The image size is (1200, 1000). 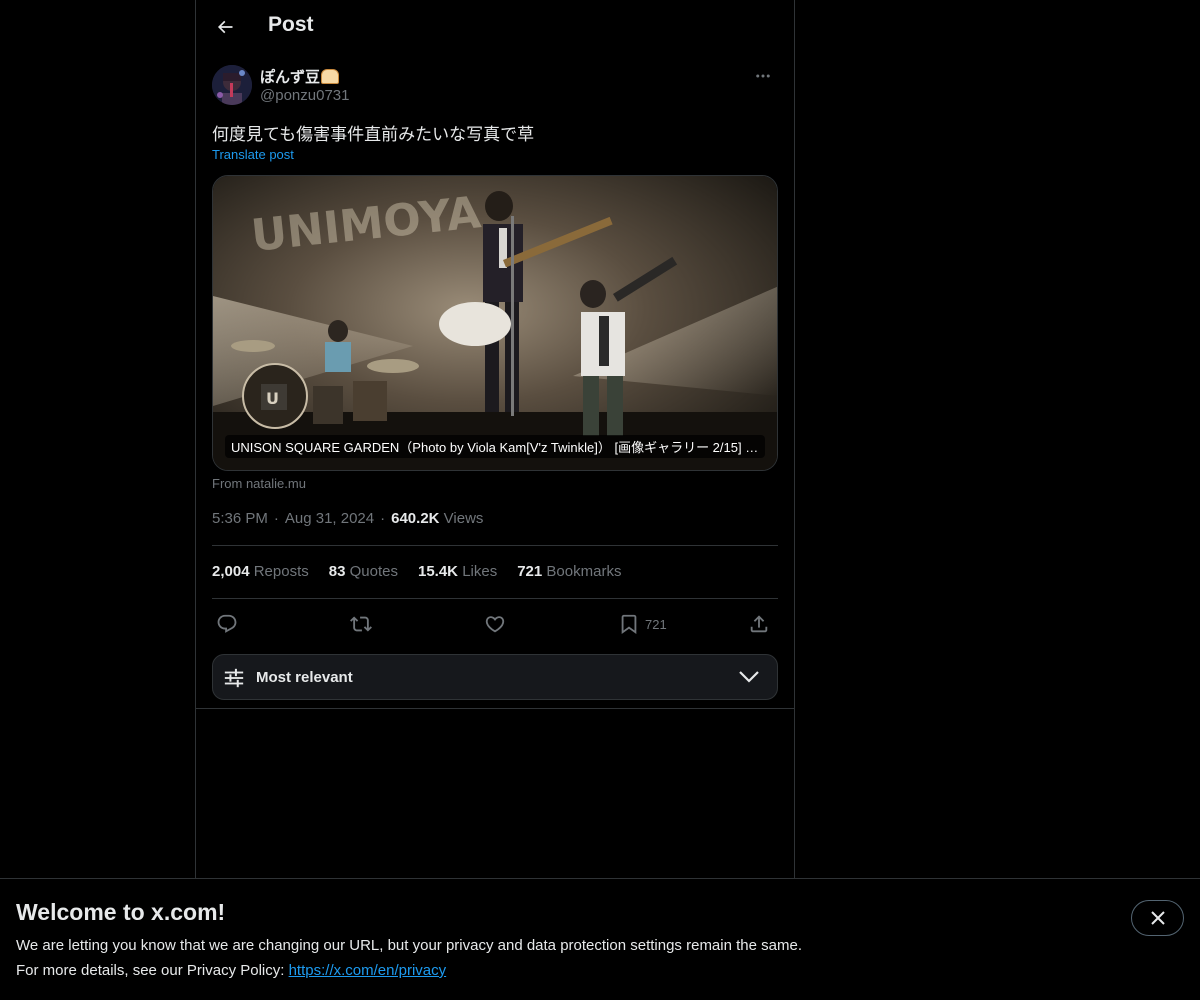 What do you see at coordinates (438, 571) in the screenshot?
I see `likes-count: 15.4K` at bounding box center [438, 571].